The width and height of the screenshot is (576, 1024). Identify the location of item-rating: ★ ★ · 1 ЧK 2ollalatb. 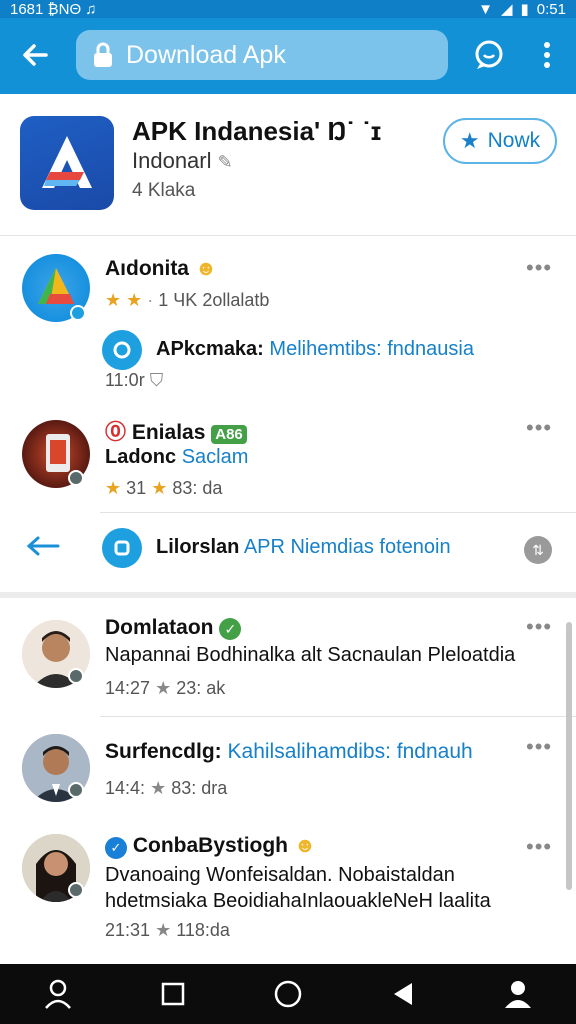
(187, 300).